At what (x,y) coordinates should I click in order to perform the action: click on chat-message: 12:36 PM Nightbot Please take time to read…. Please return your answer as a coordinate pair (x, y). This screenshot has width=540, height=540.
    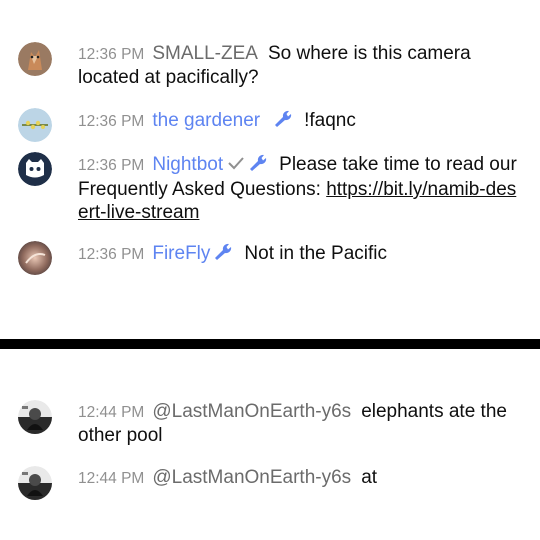
    Looking at the image, I should click on (270, 188).